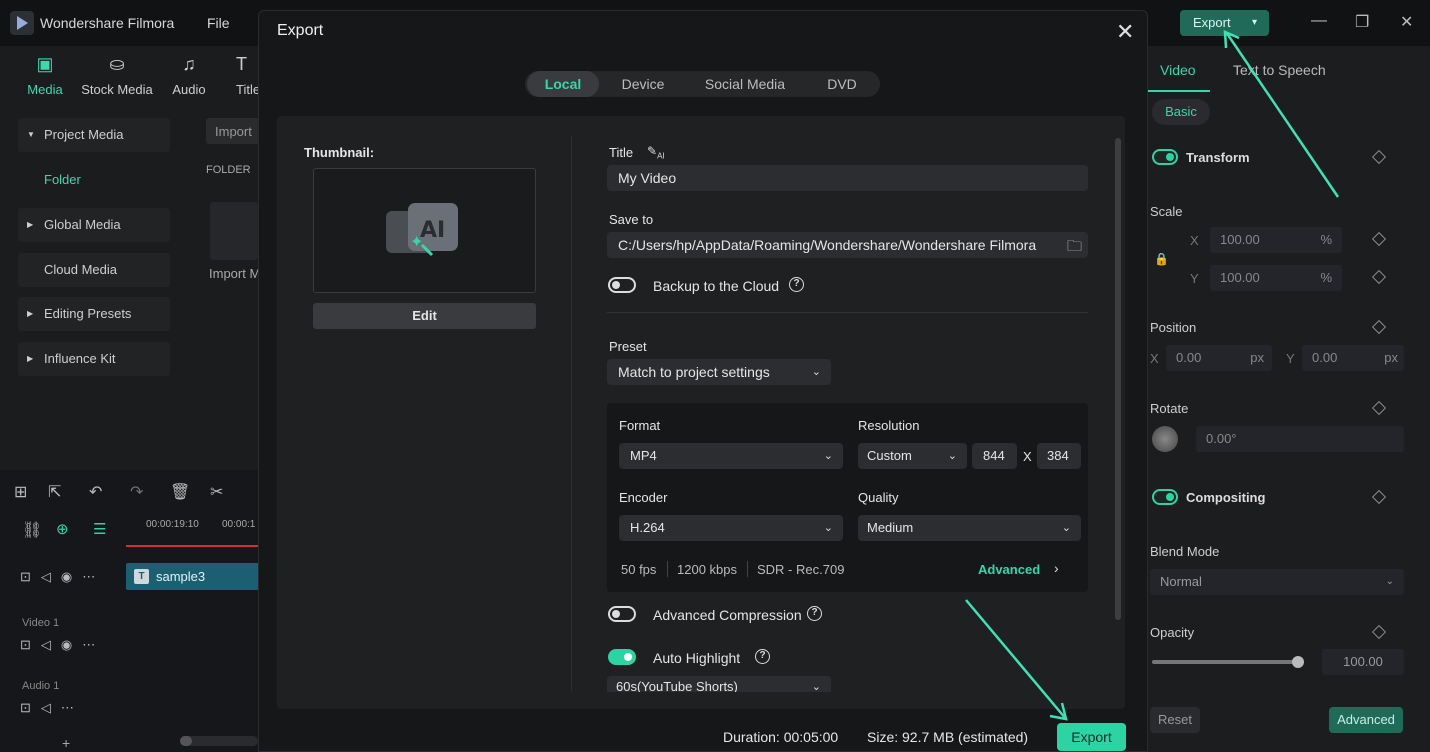 Image resolution: width=1430 pixels, height=752 pixels. What do you see at coordinates (236, 131) in the screenshot?
I see `import-button: Import` at bounding box center [236, 131].